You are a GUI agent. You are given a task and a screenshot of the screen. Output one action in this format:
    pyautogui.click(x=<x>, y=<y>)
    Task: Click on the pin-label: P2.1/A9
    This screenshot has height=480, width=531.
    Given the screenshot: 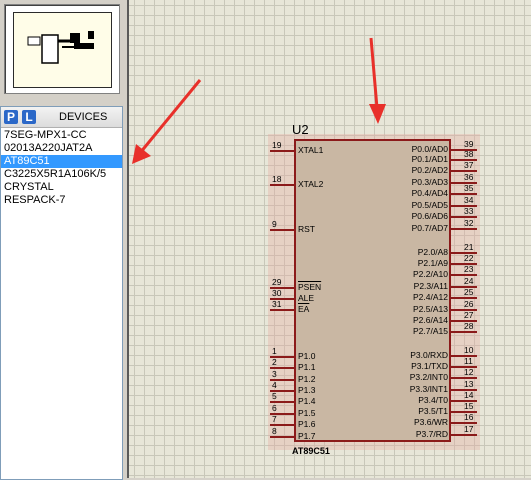 What is the action you would take?
    pyautogui.click(x=432, y=263)
    